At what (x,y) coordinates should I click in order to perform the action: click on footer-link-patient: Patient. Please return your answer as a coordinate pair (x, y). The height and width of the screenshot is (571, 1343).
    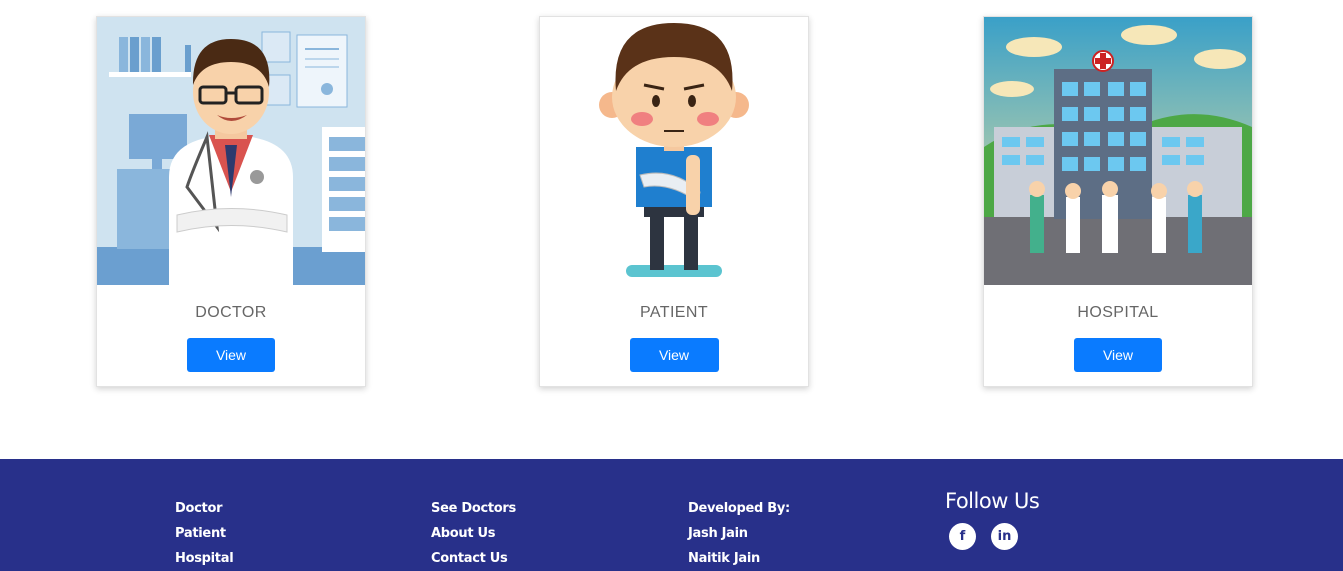
    Looking at the image, I should click on (204, 533).